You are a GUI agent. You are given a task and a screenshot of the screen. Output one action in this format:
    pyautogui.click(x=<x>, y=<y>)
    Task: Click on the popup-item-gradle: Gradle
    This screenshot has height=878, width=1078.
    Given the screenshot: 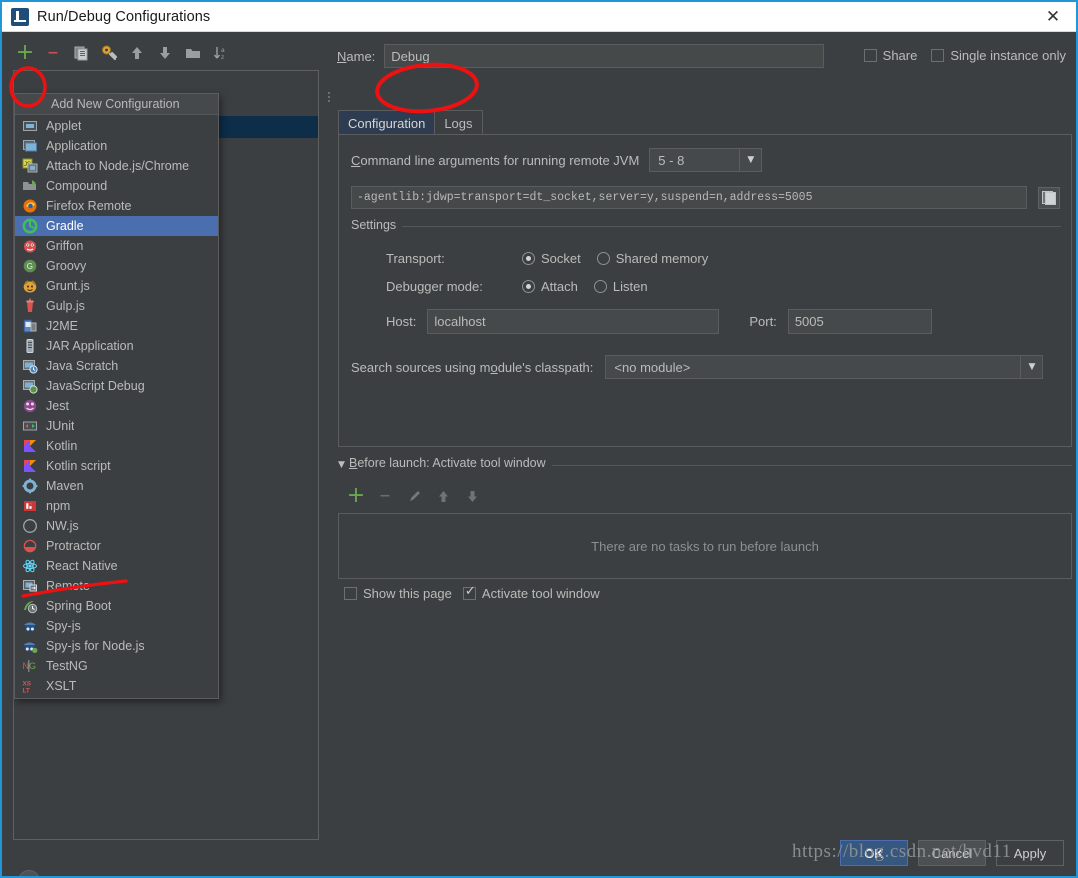 What is the action you would take?
    pyautogui.click(x=116, y=226)
    